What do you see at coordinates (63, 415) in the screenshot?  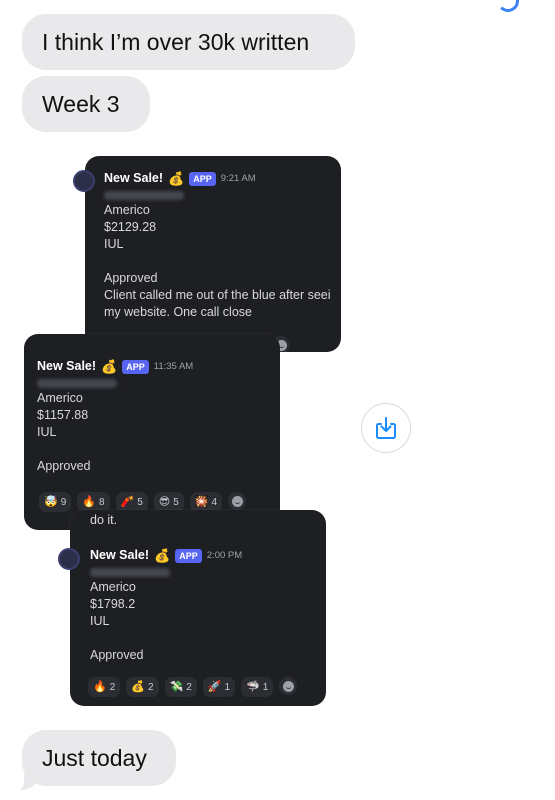 I see `card-line: $1157.88` at bounding box center [63, 415].